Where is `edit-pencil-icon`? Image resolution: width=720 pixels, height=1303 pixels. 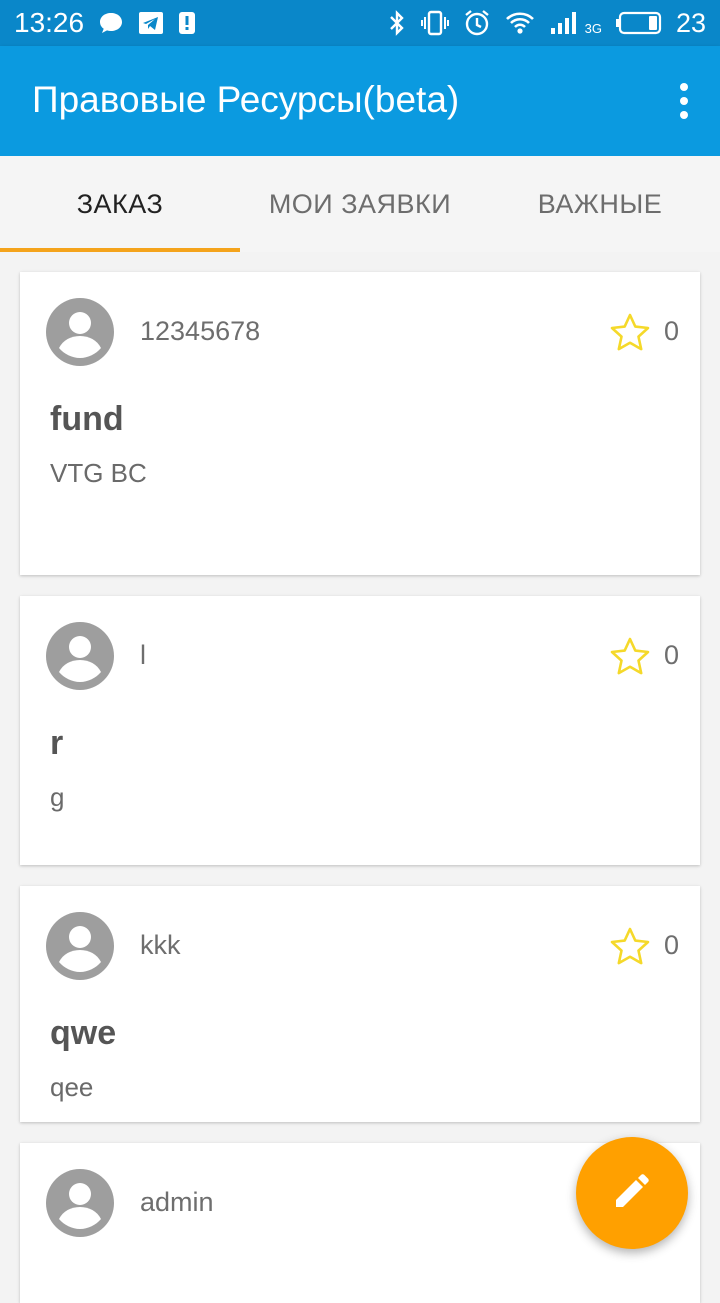 edit-pencil-icon is located at coordinates (632, 1193).